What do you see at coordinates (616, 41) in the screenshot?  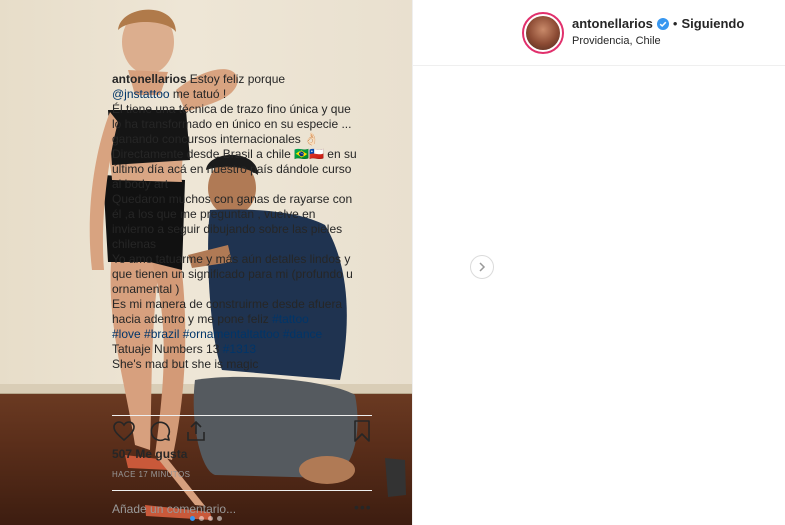 I see `location-link: Providencia, Chile` at bounding box center [616, 41].